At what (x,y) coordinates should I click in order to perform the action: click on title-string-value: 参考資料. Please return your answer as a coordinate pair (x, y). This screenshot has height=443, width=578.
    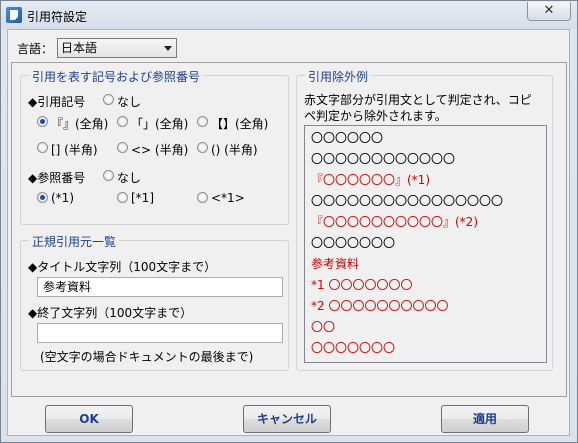
    Looking at the image, I should click on (67, 287).